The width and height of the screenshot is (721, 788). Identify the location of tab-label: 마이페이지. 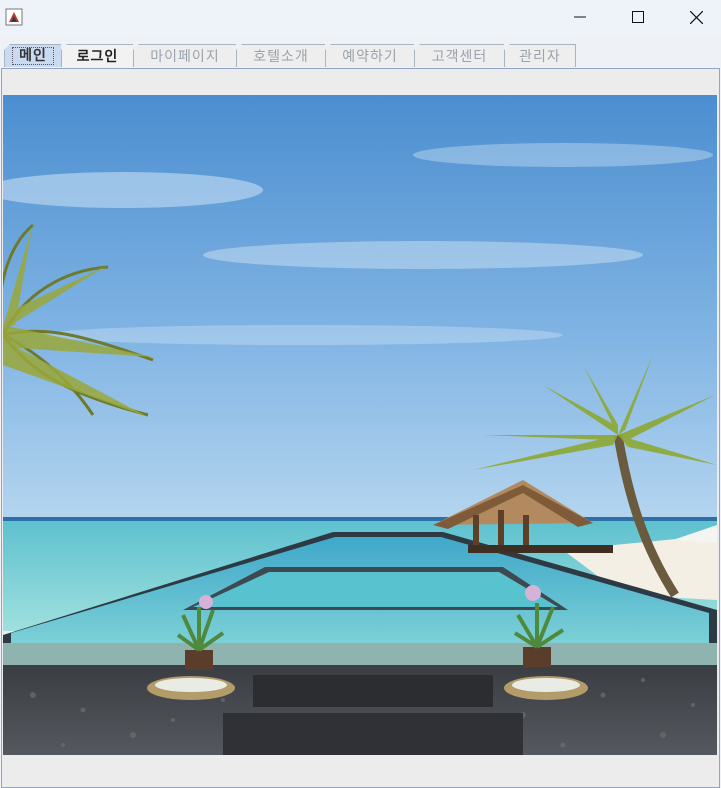
(185, 57).